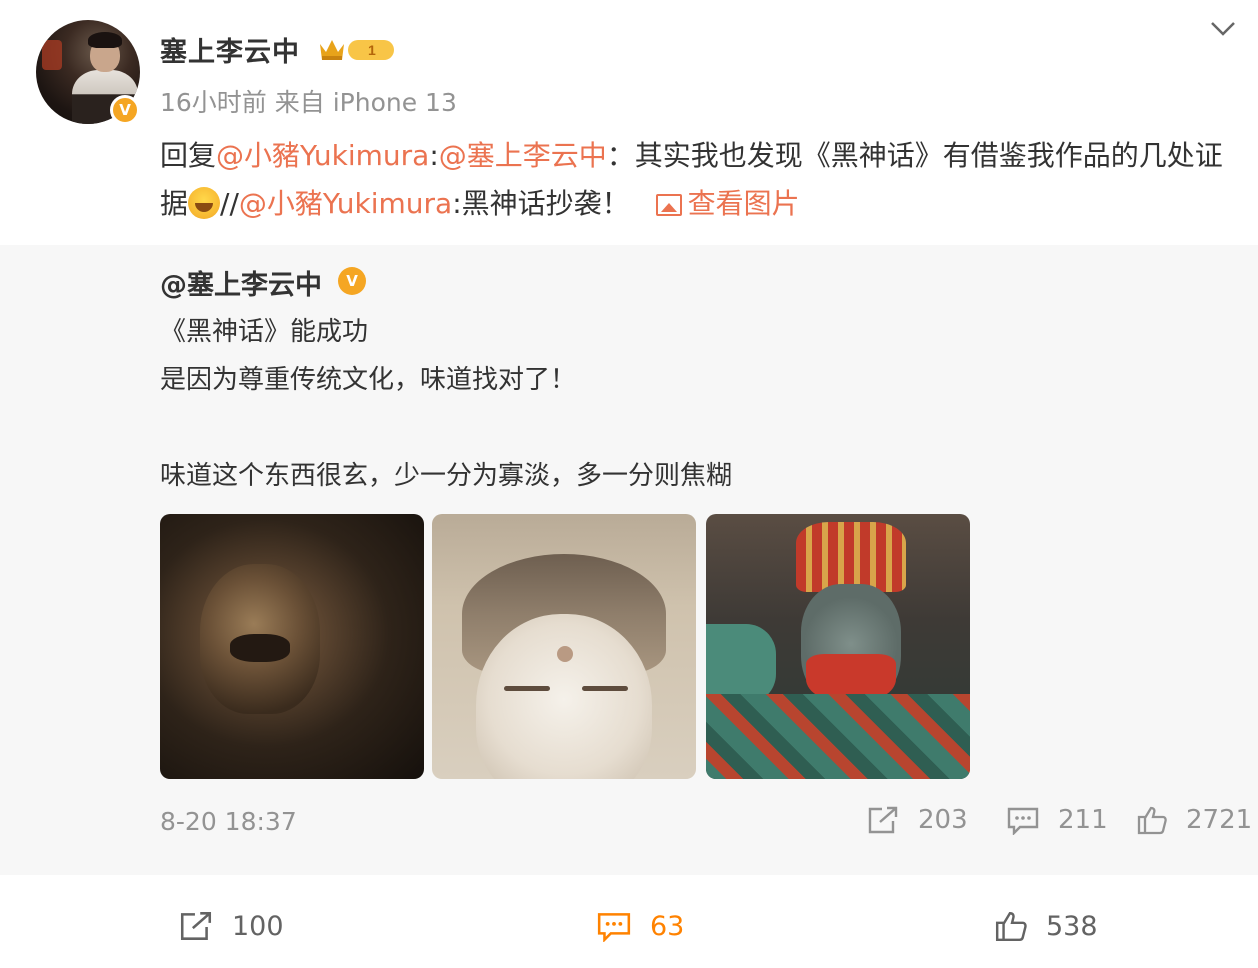 The image size is (1258, 968). Describe the element at coordinates (231, 926) in the screenshot. I see `repost-button: 100` at that location.